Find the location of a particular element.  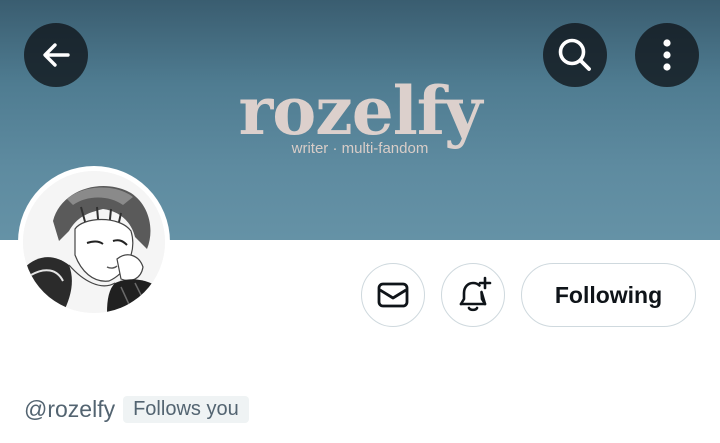

following-label: Following is located at coordinates (608, 294).